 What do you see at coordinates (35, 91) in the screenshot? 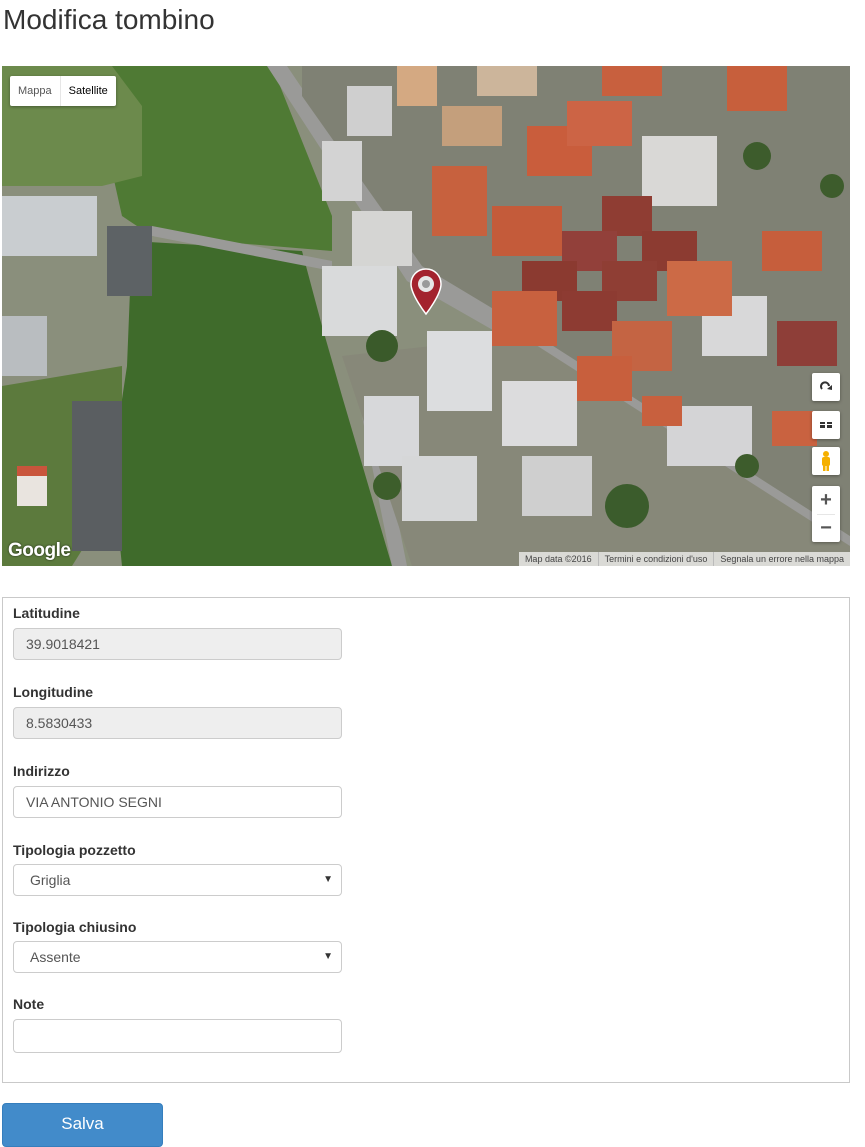
I see `map-type-map-button: Mappa` at bounding box center [35, 91].